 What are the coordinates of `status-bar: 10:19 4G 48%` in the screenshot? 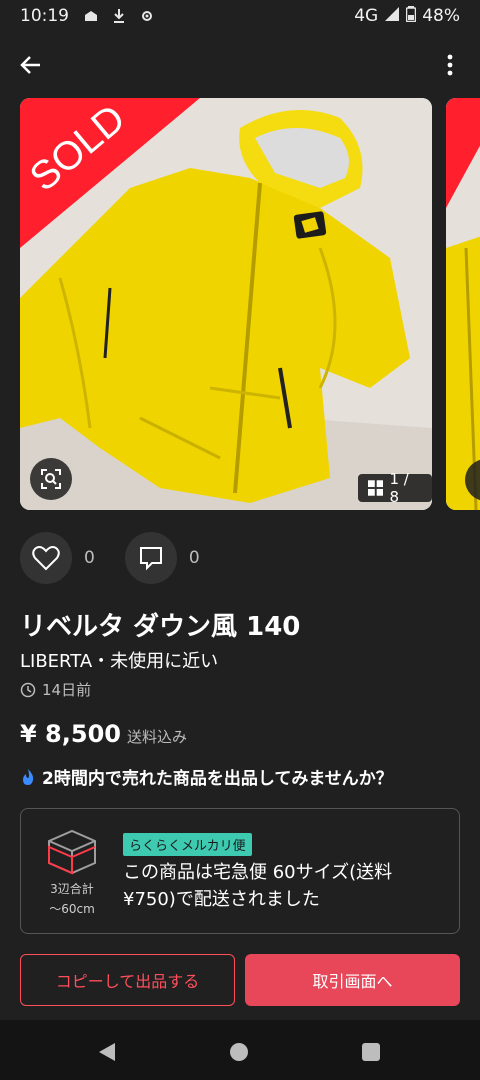 It's located at (240, 16).